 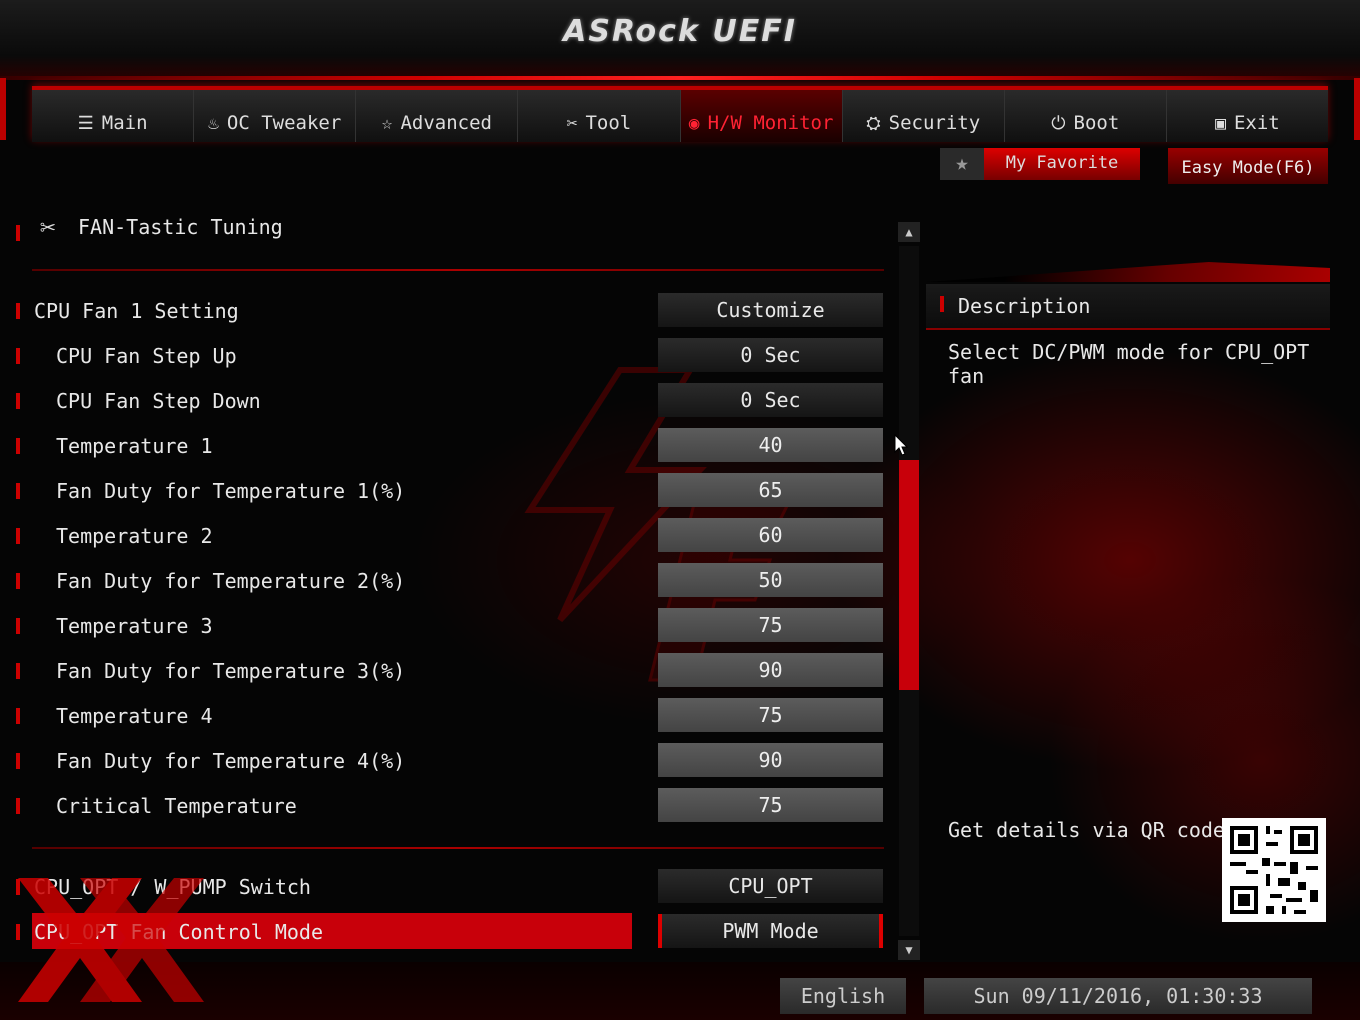 I want to click on language-button: English, so click(x=843, y=996).